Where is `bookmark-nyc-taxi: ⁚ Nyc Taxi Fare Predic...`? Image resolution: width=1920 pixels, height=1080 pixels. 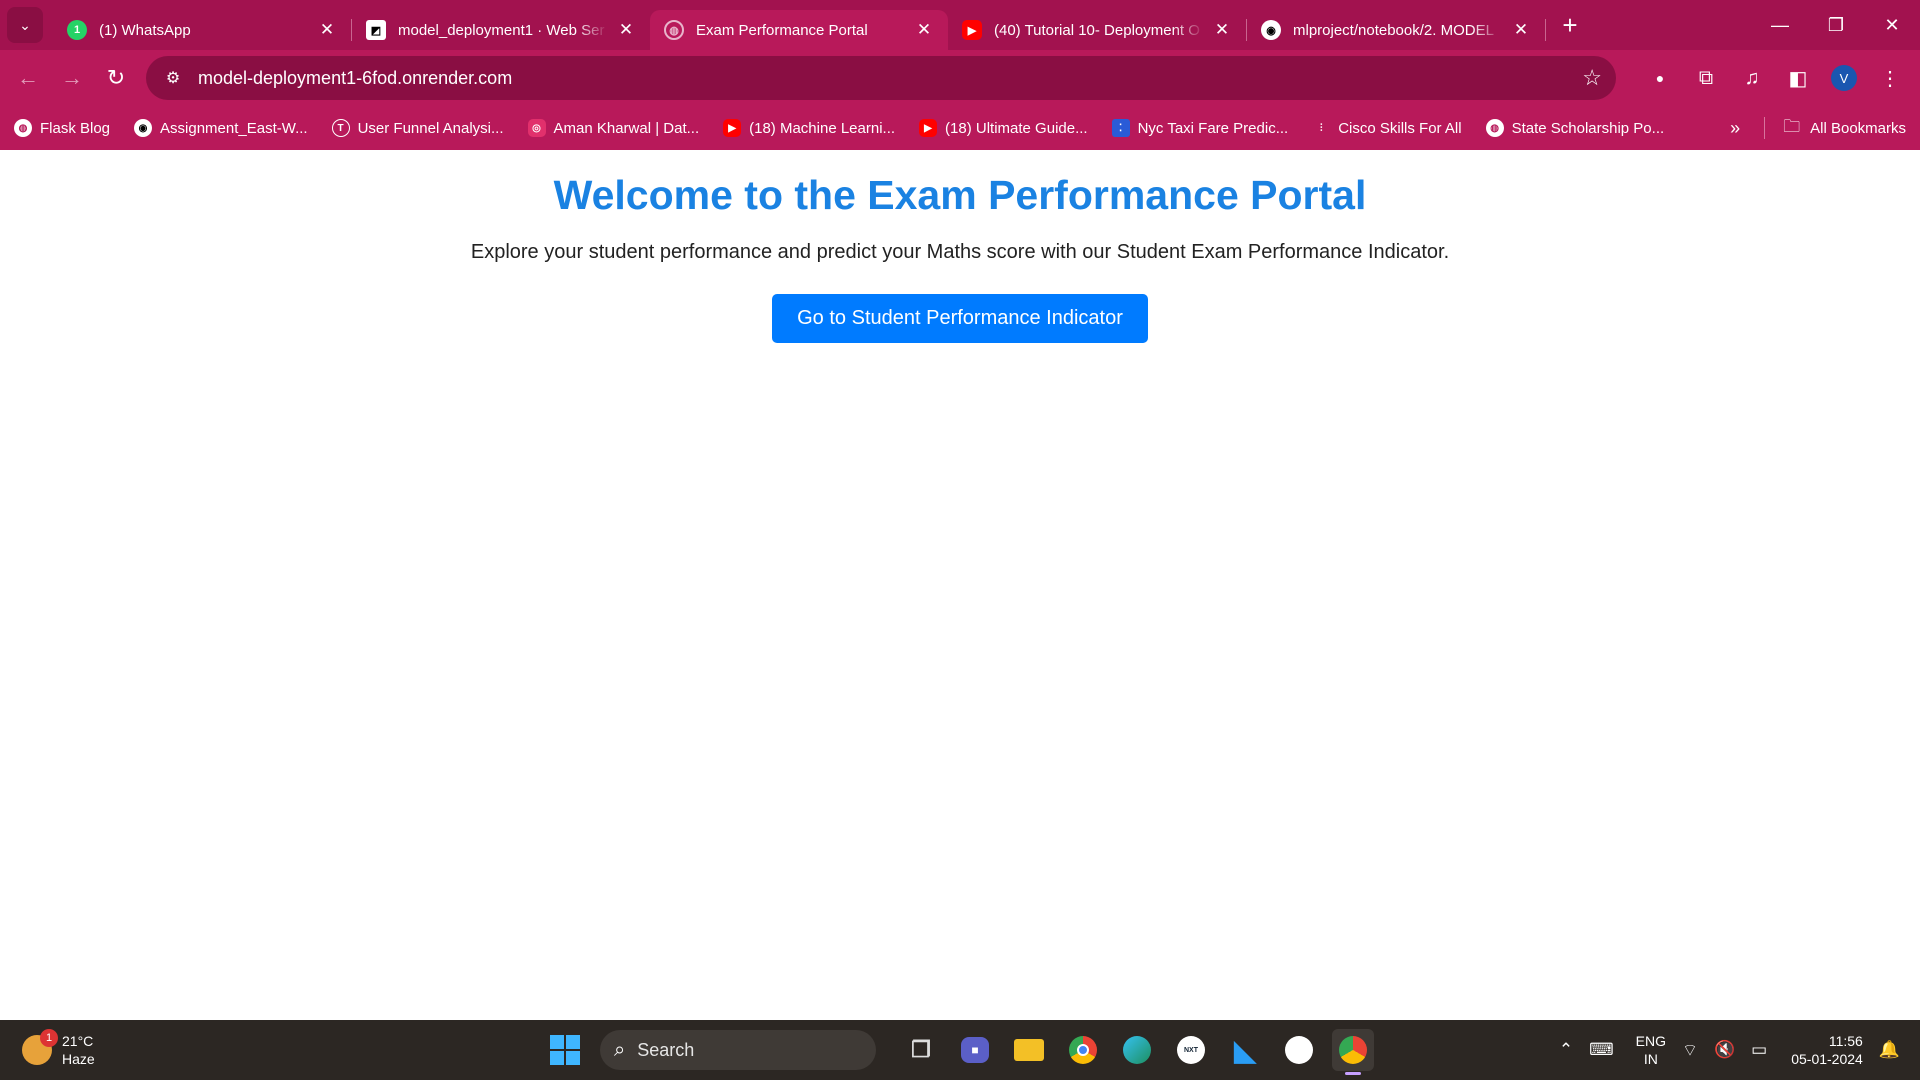 bookmark-nyc-taxi: ⁚ Nyc Taxi Fare Predic... is located at coordinates (1200, 128).